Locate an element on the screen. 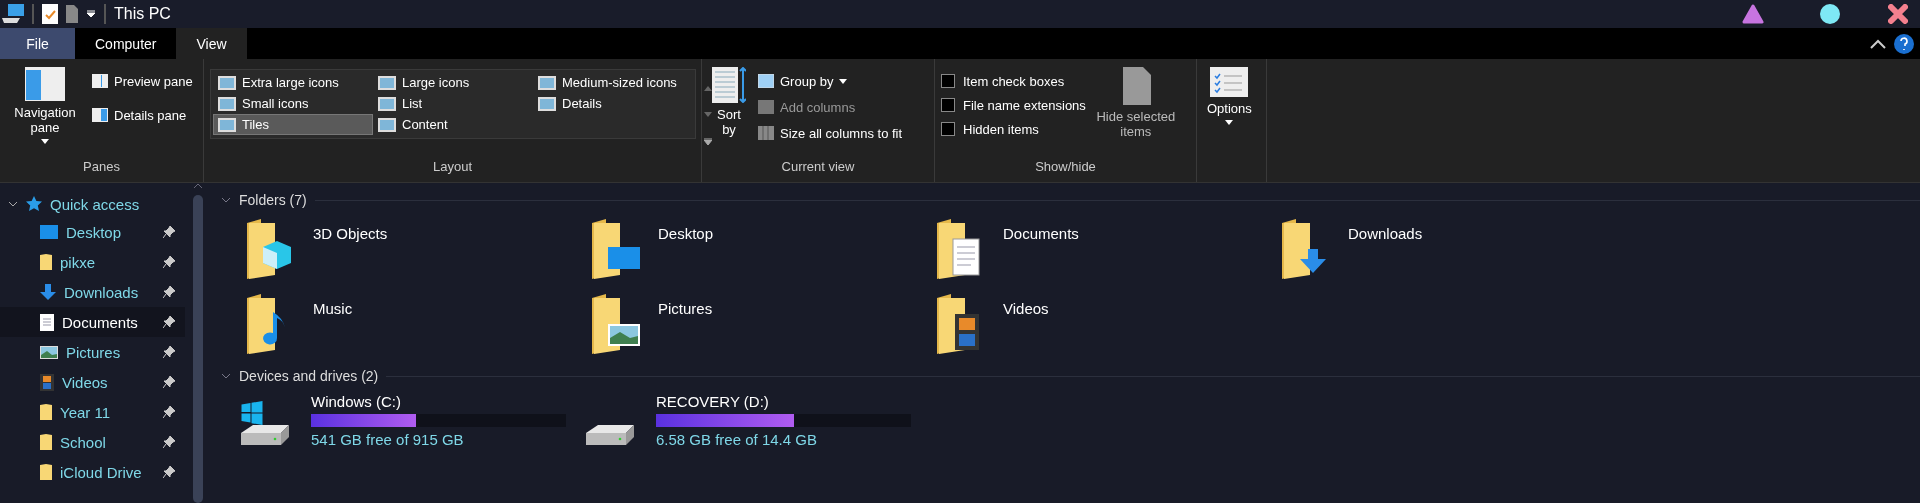 This screenshot has width=1920, height=503. checkbox-label: File name extensions is located at coordinates (1013, 105).